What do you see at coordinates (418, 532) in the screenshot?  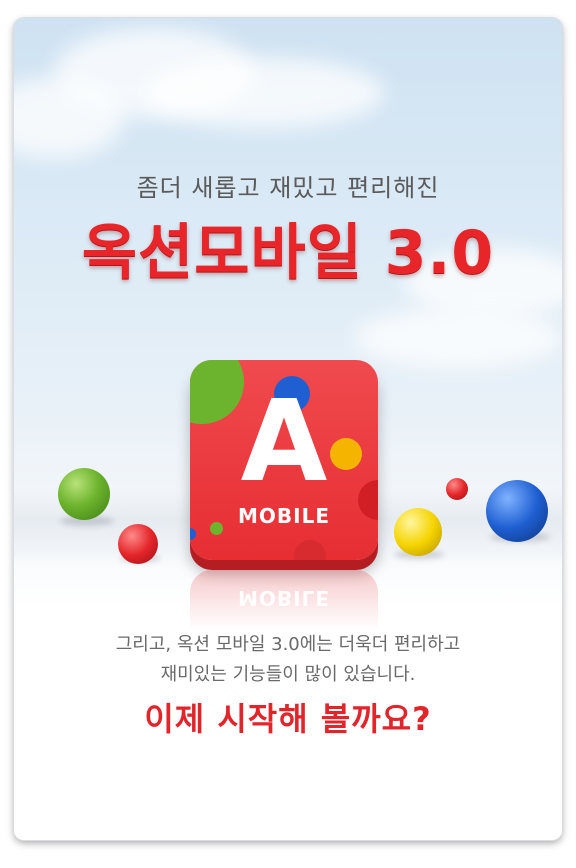 I see `yellow-ball` at bounding box center [418, 532].